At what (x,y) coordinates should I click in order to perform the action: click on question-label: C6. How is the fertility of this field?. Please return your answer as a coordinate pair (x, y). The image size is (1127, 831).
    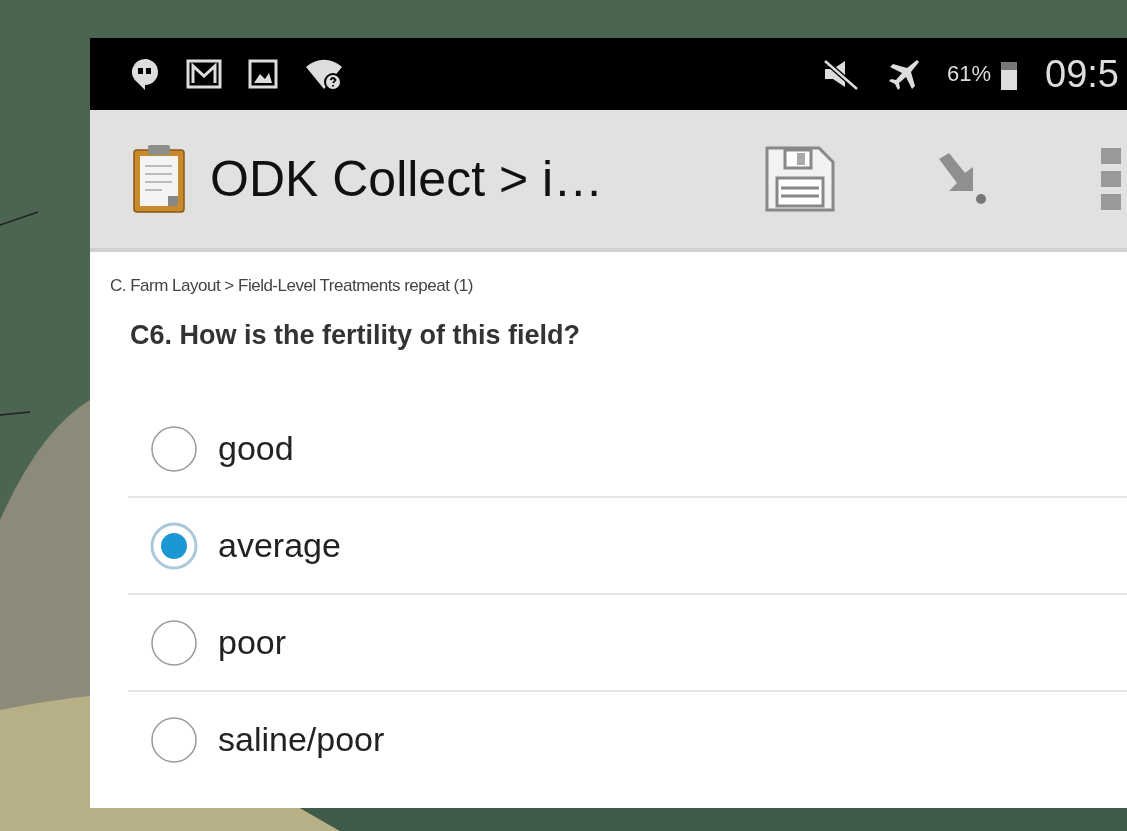
    Looking at the image, I should click on (356, 335).